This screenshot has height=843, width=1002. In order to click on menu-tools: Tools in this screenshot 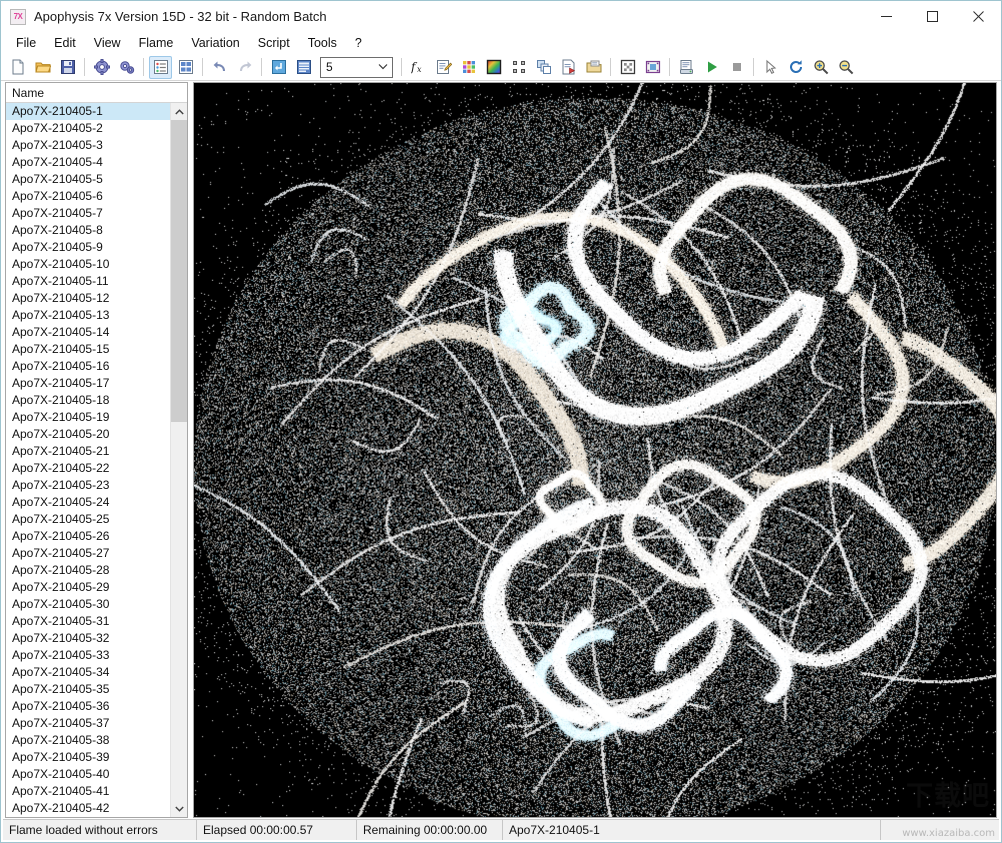, I will do `click(322, 43)`.